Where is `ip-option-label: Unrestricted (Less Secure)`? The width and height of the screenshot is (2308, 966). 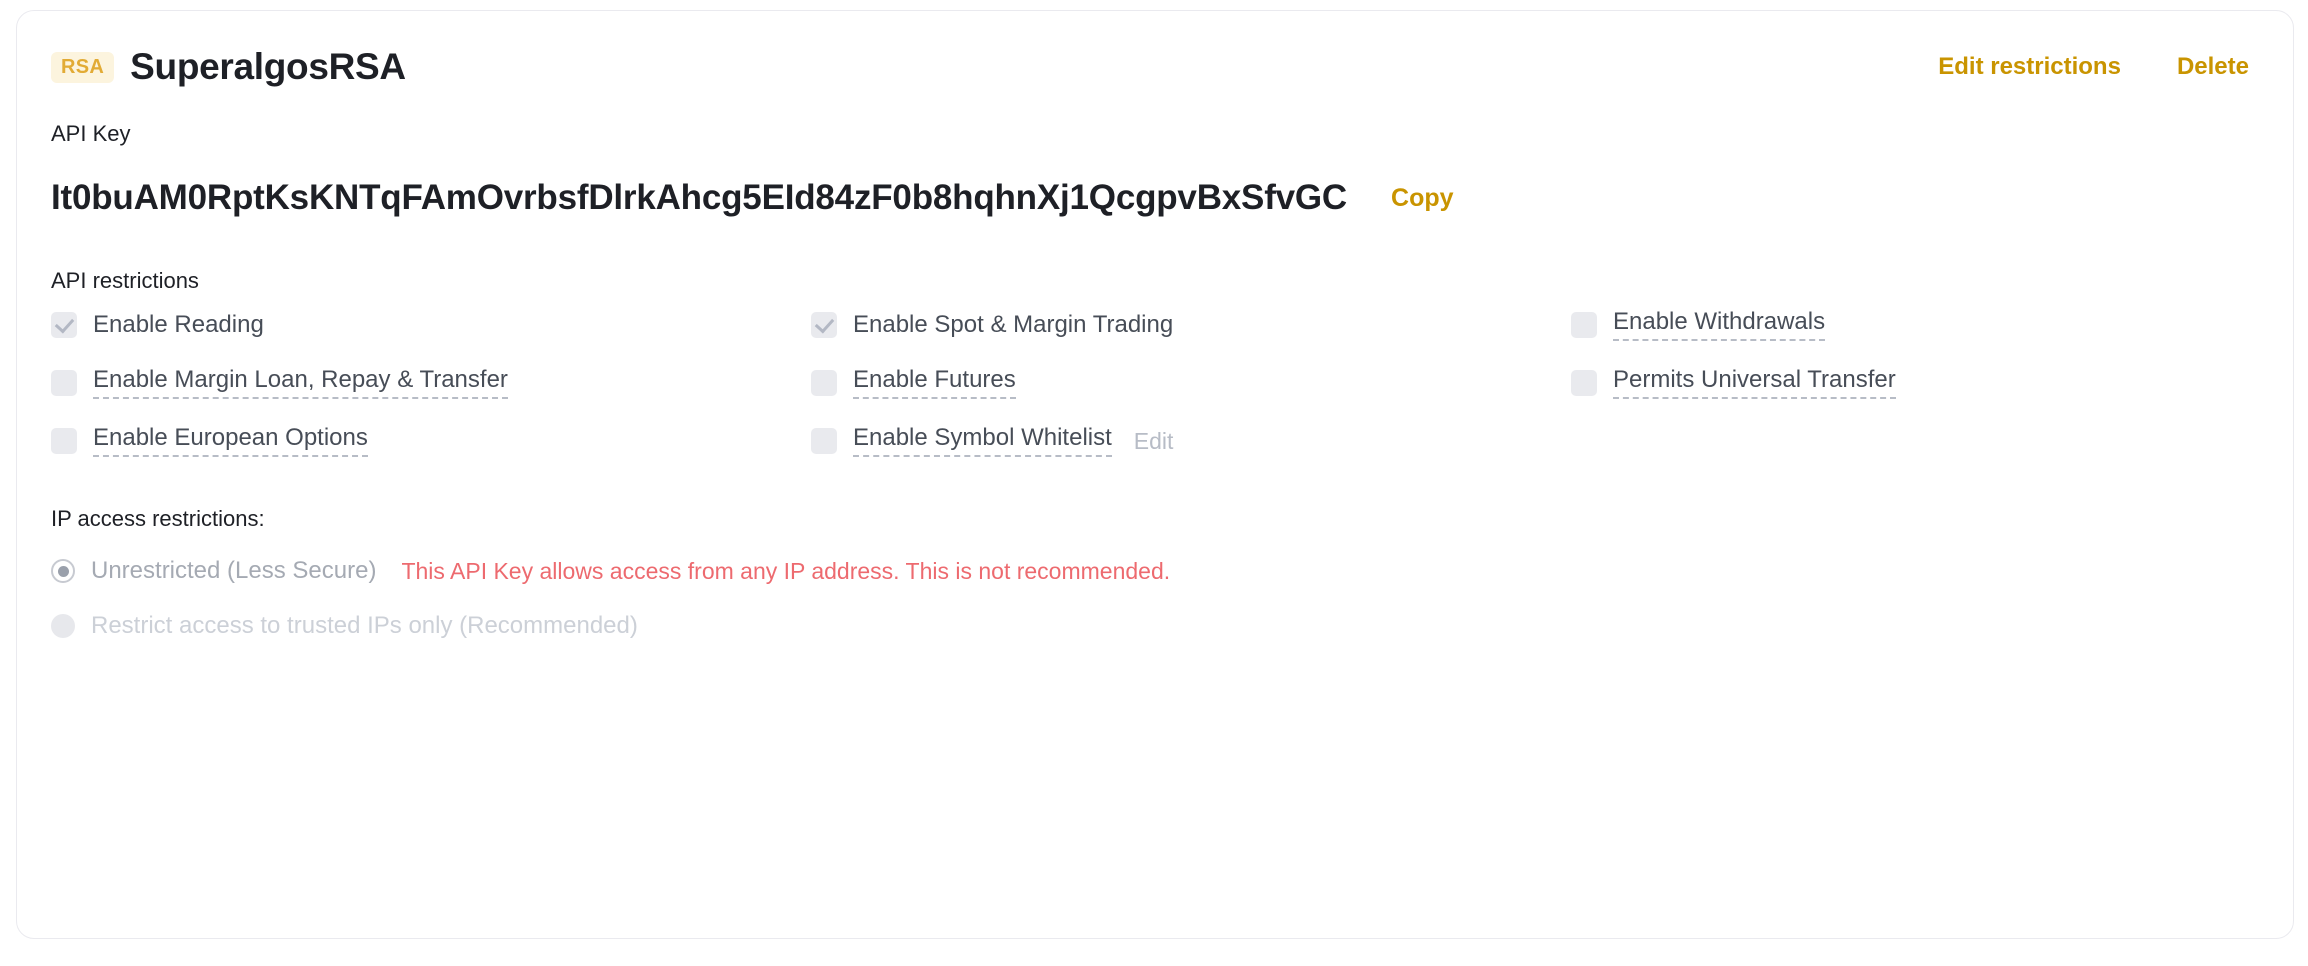 ip-option-label: Unrestricted (Less Secure) is located at coordinates (234, 570).